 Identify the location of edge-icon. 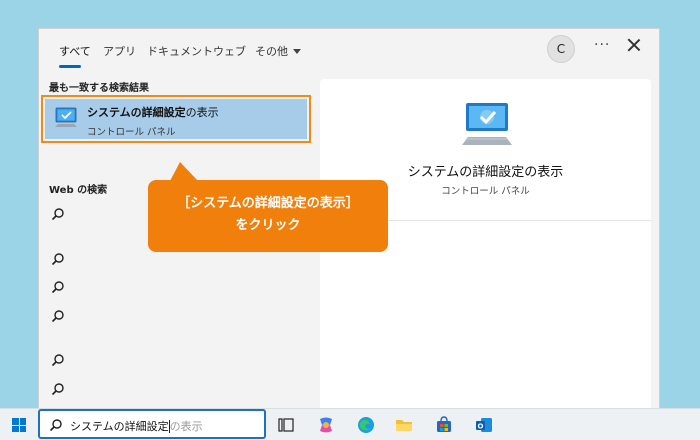
(366, 425).